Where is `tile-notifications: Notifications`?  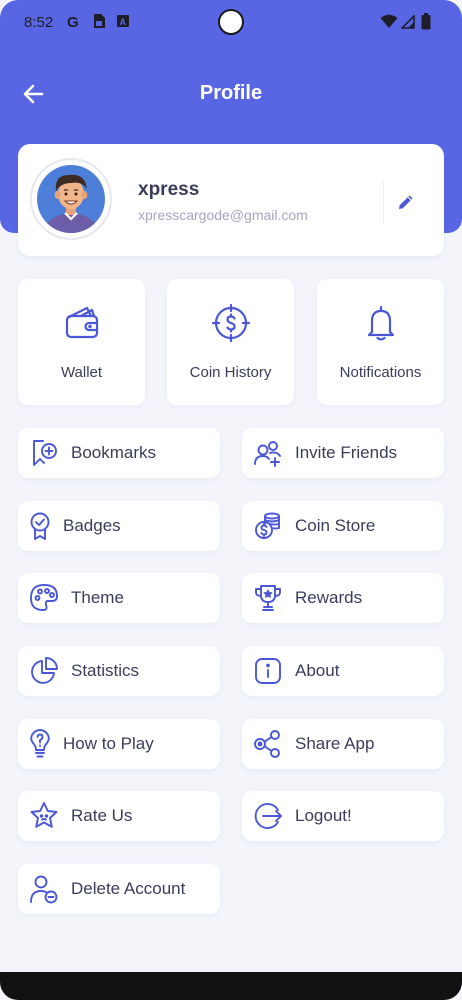
tile-notifications: Notifications is located at coordinates (380, 342).